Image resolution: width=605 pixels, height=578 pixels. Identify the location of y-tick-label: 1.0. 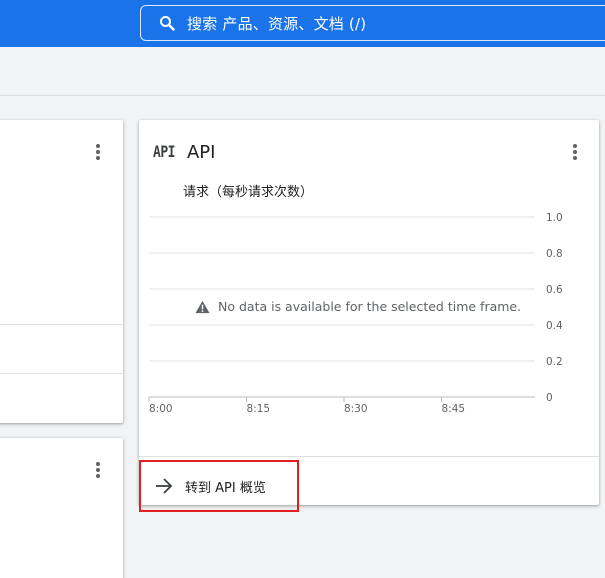
(554, 218).